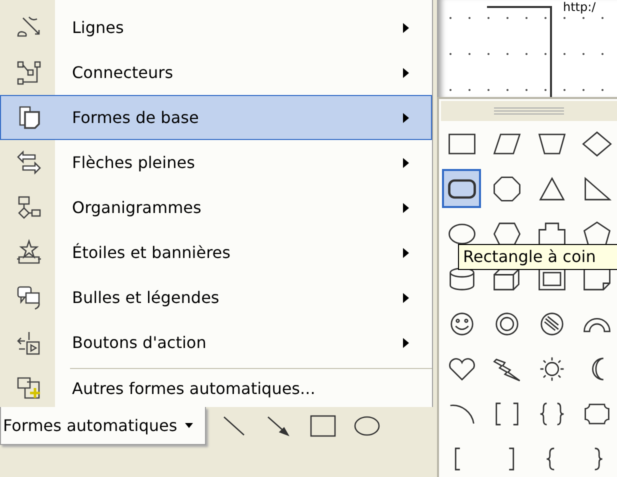 This screenshot has width=617, height=477. I want to click on autoshapes-button: Formes automatiques, so click(103, 426).